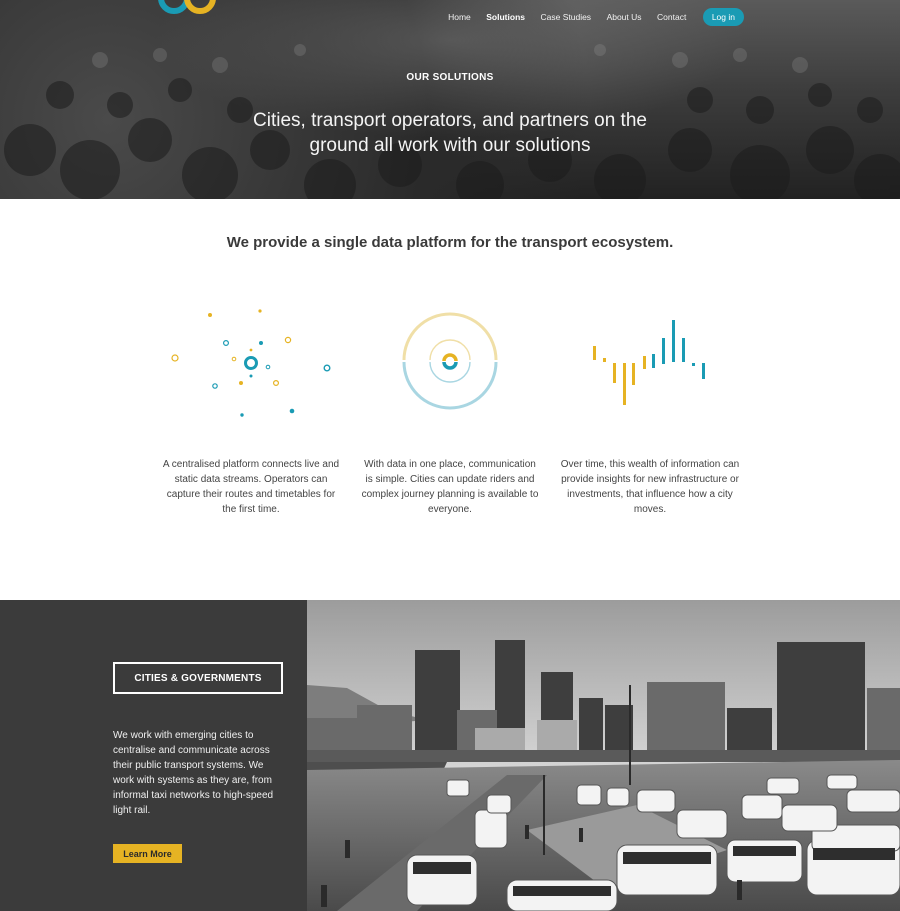  Describe the element at coordinates (188, 9) in the screenshot. I see `brand-logo` at that location.